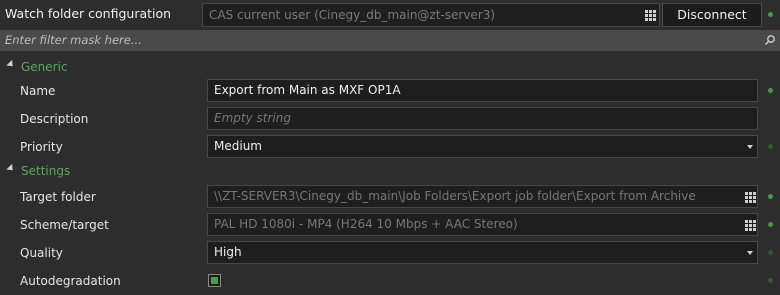 Image resolution: width=780 pixels, height=295 pixels. Describe the element at coordinates (482, 118) in the screenshot. I see `description-input: Empty string` at that location.